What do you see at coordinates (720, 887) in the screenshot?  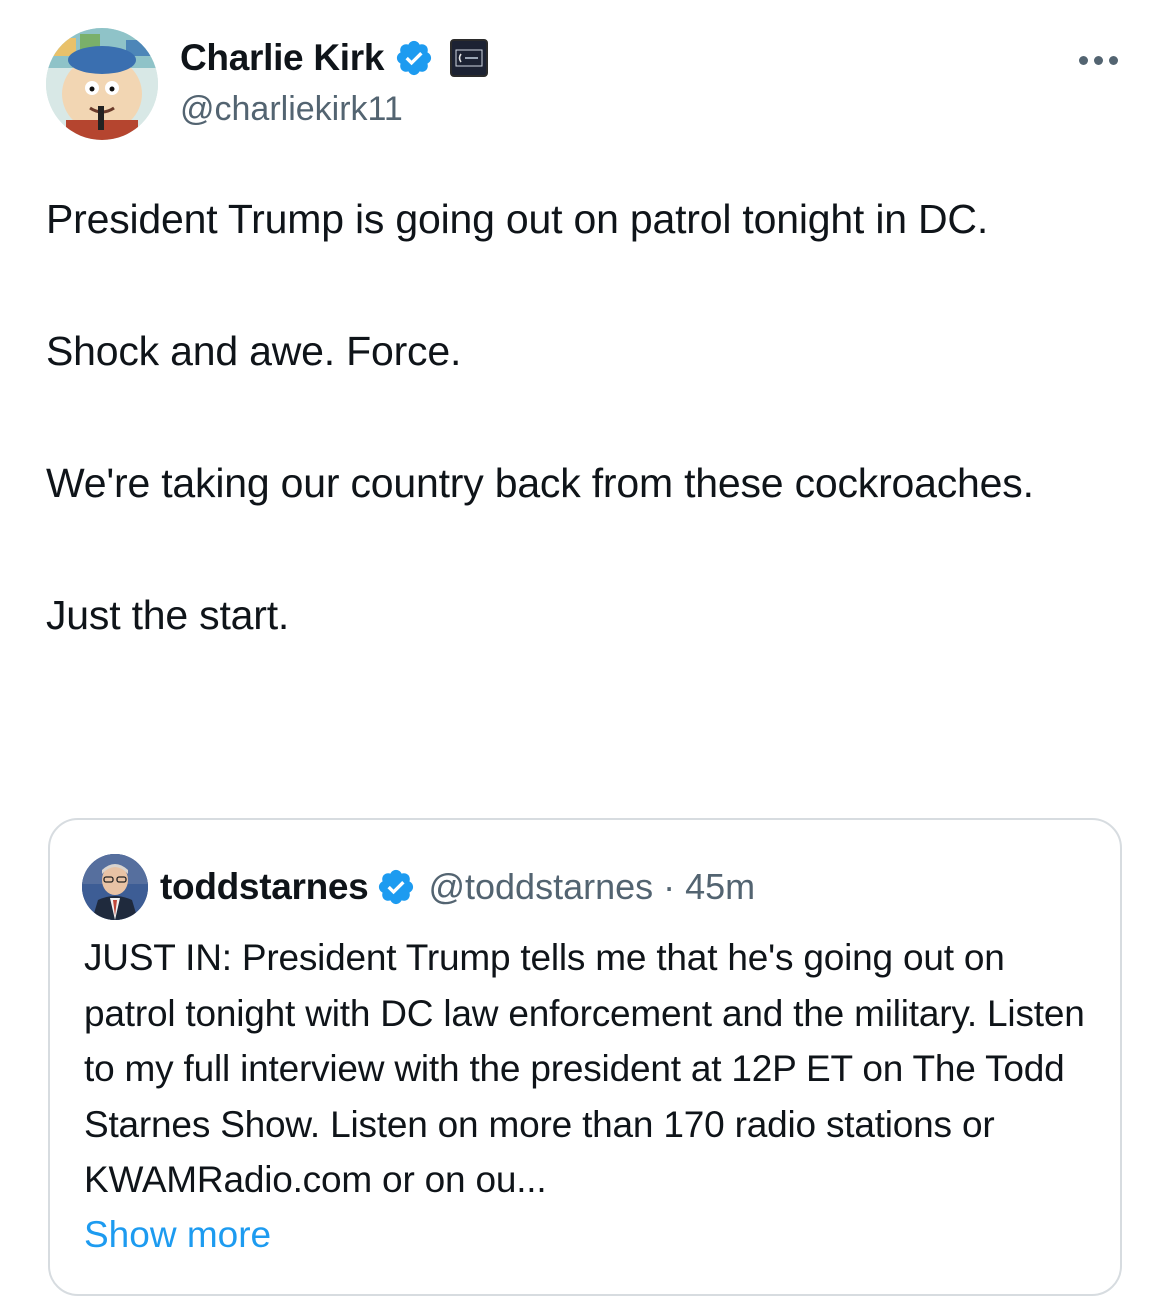 I see `quoted-post-timestamp: 45m` at bounding box center [720, 887].